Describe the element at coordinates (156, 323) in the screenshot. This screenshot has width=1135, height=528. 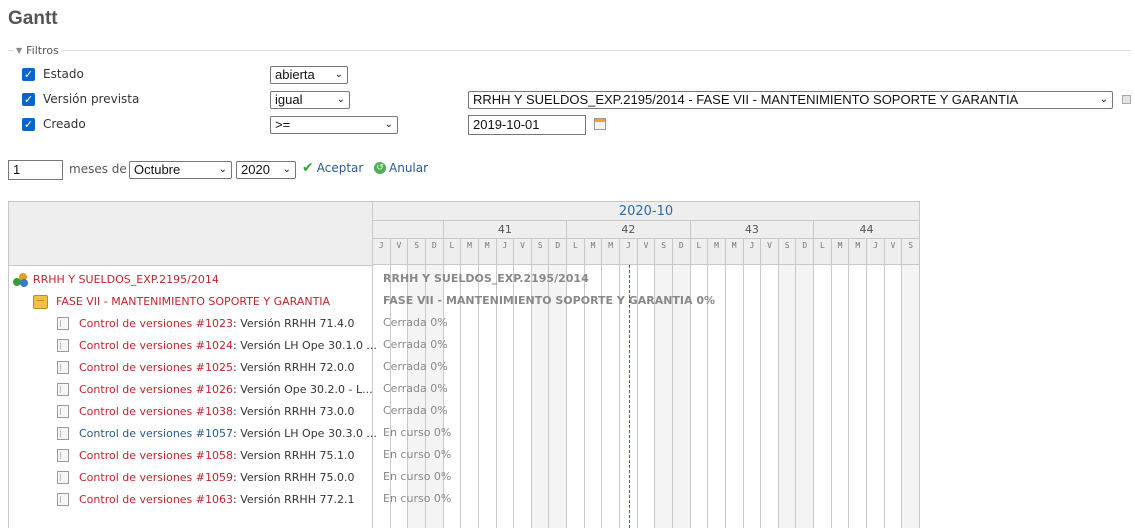
I see `issue-link: Control de versiones #1023` at that location.